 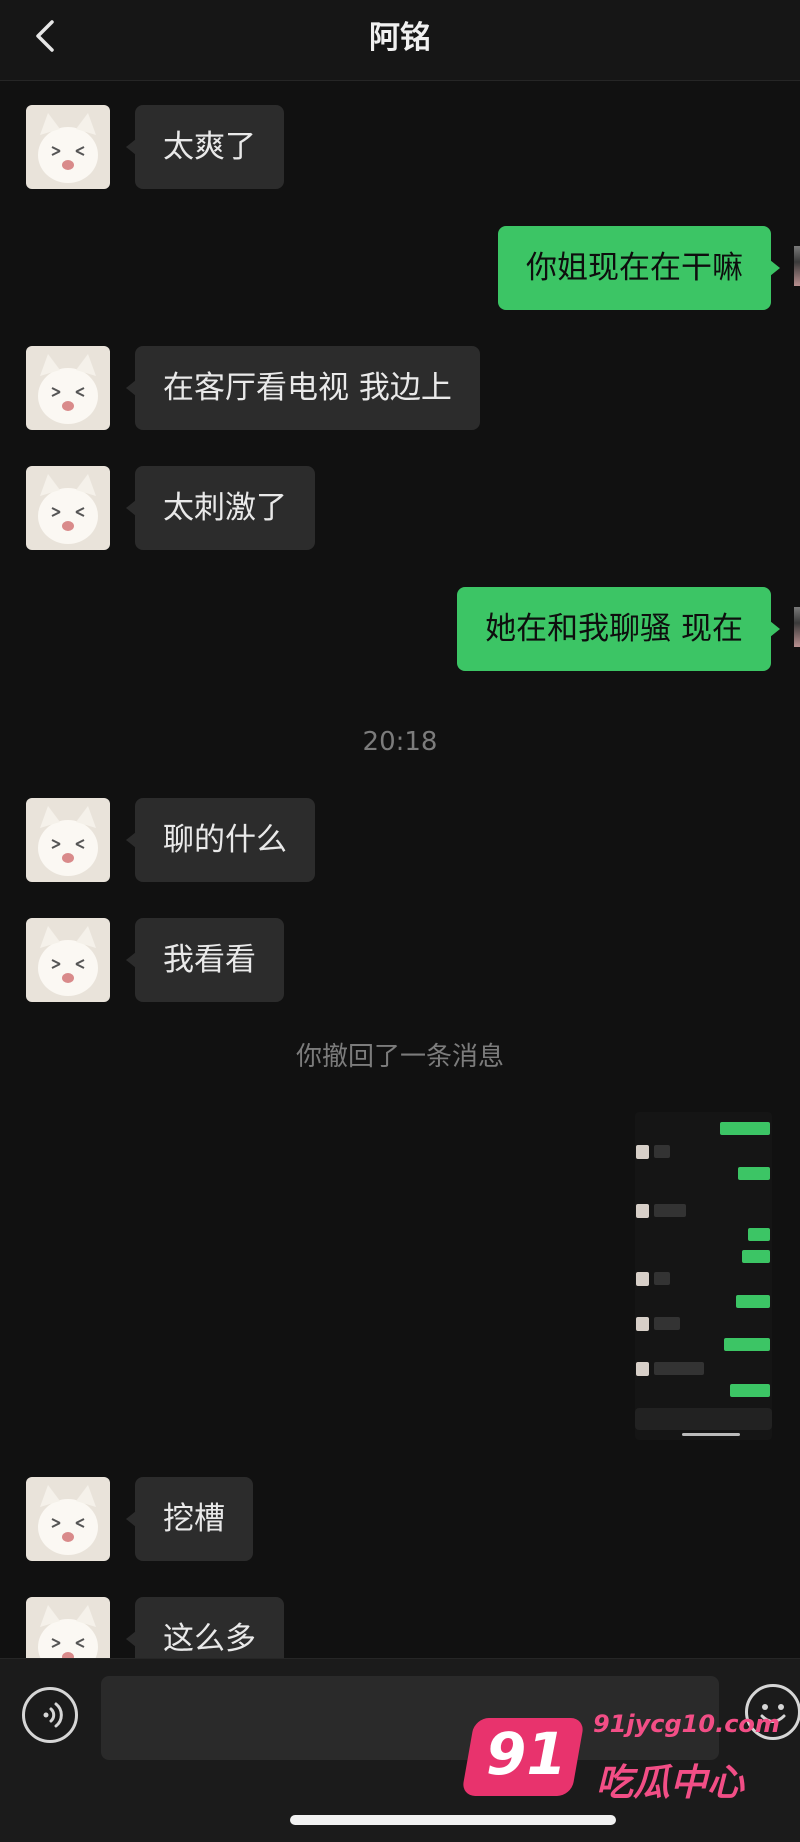 I want to click on message-row: 太刺激了, so click(x=400, y=508).